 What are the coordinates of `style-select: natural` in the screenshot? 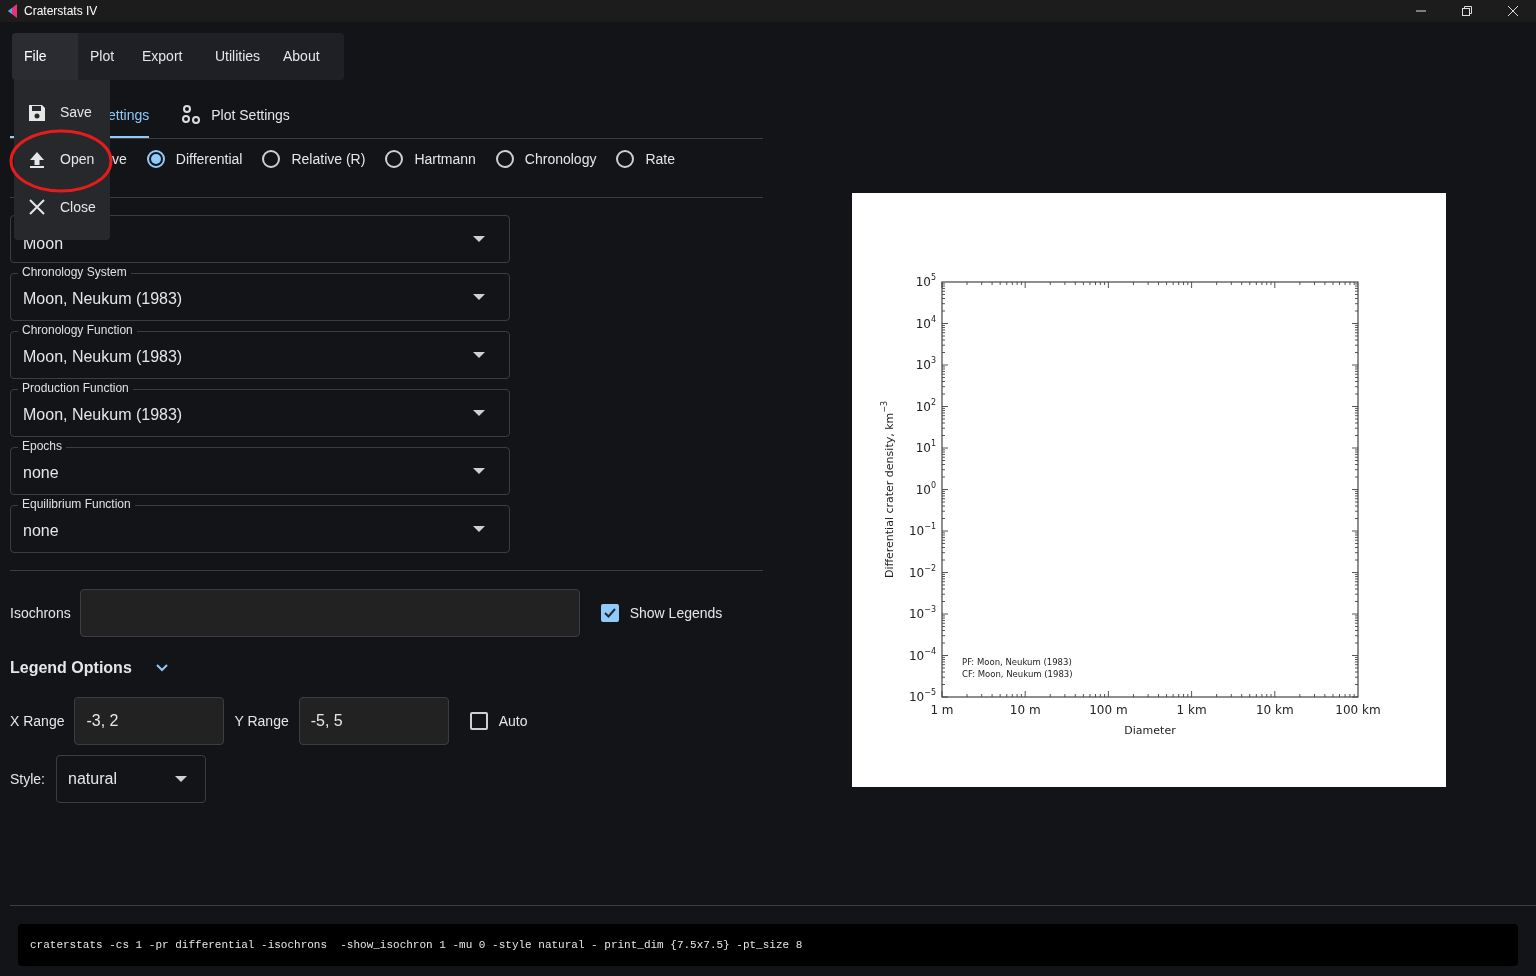 It's located at (131, 779).